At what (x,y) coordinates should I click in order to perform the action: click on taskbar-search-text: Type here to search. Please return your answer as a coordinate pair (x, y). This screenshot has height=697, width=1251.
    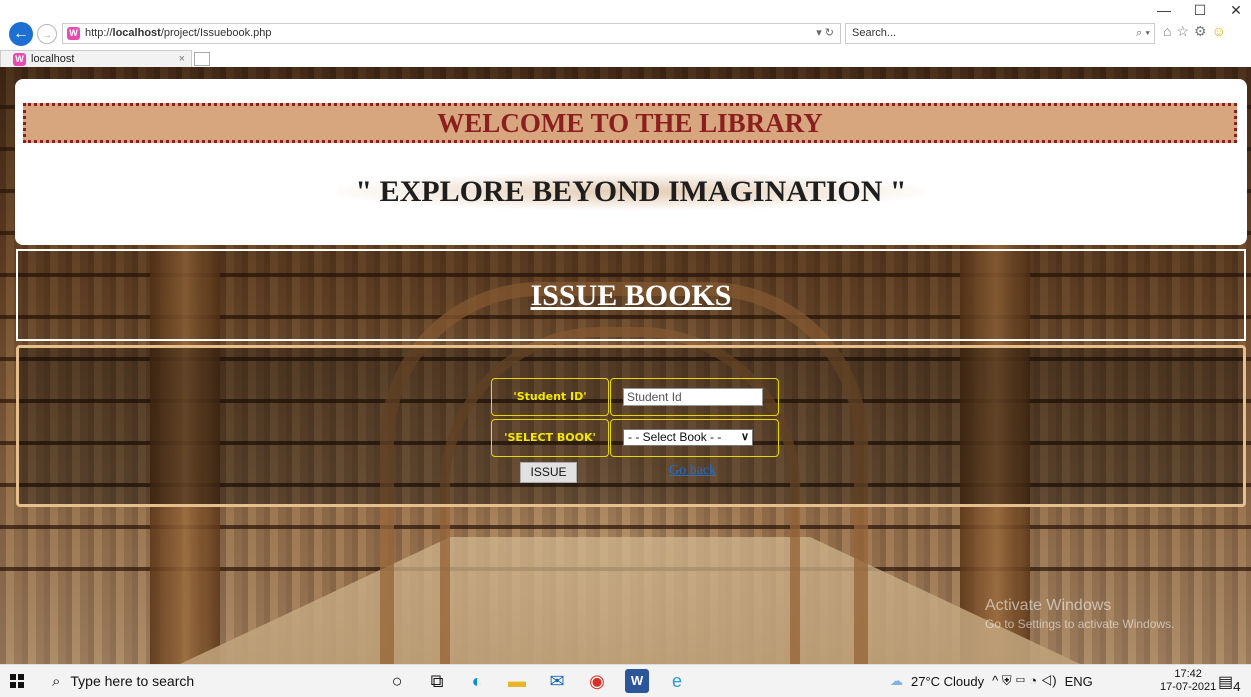
    Looking at the image, I should click on (132, 681).